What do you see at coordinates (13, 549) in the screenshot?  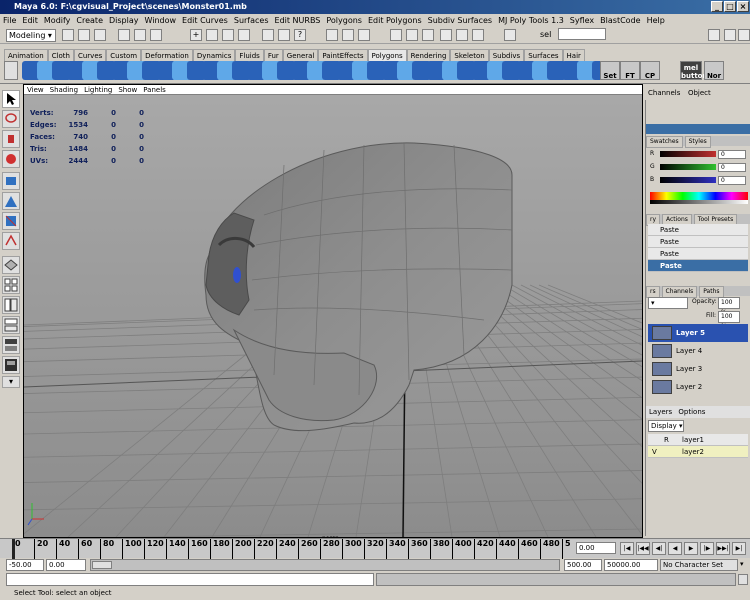 I see `current-time-marker` at bounding box center [13, 549].